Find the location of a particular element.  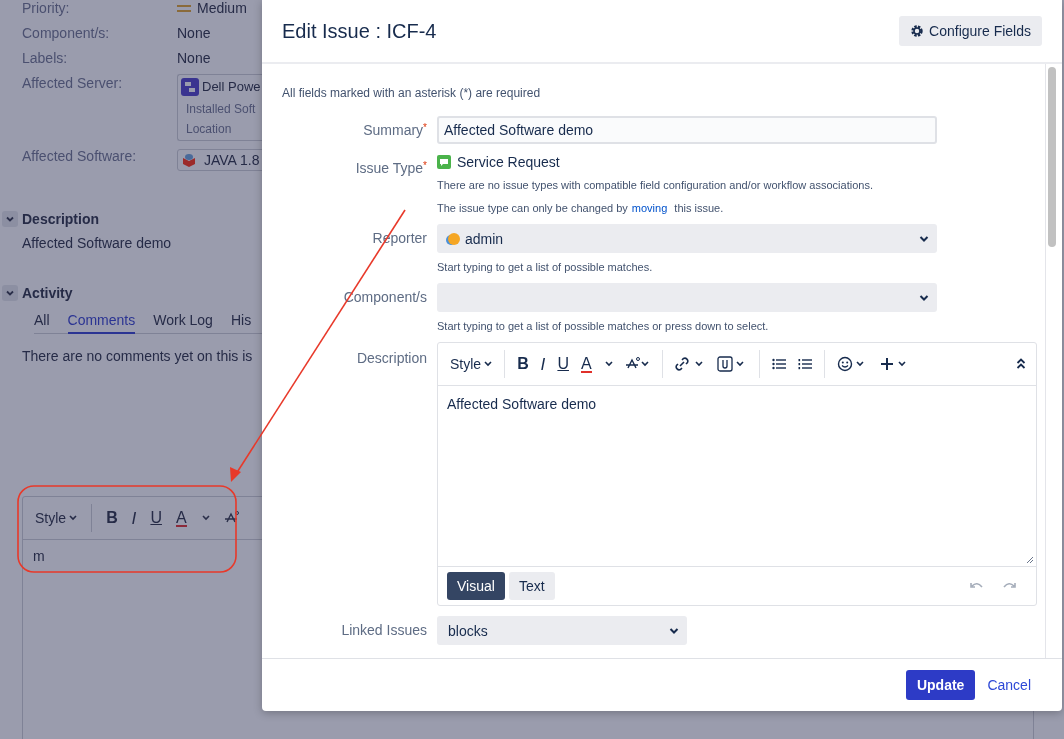

link-icon is located at coordinates (689, 364).